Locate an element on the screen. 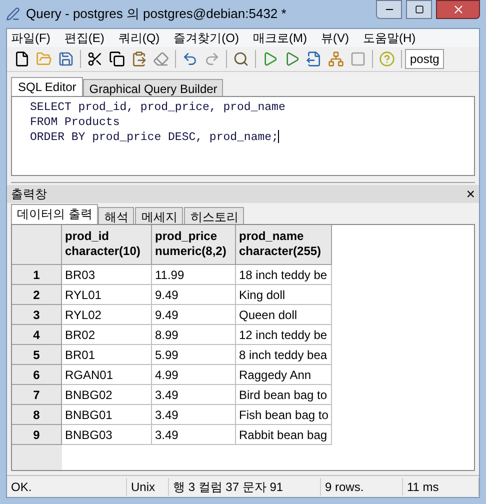 Image resolution: width=486 pixels, height=504 pixels. maximize-icon is located at coordinates (419, 9).